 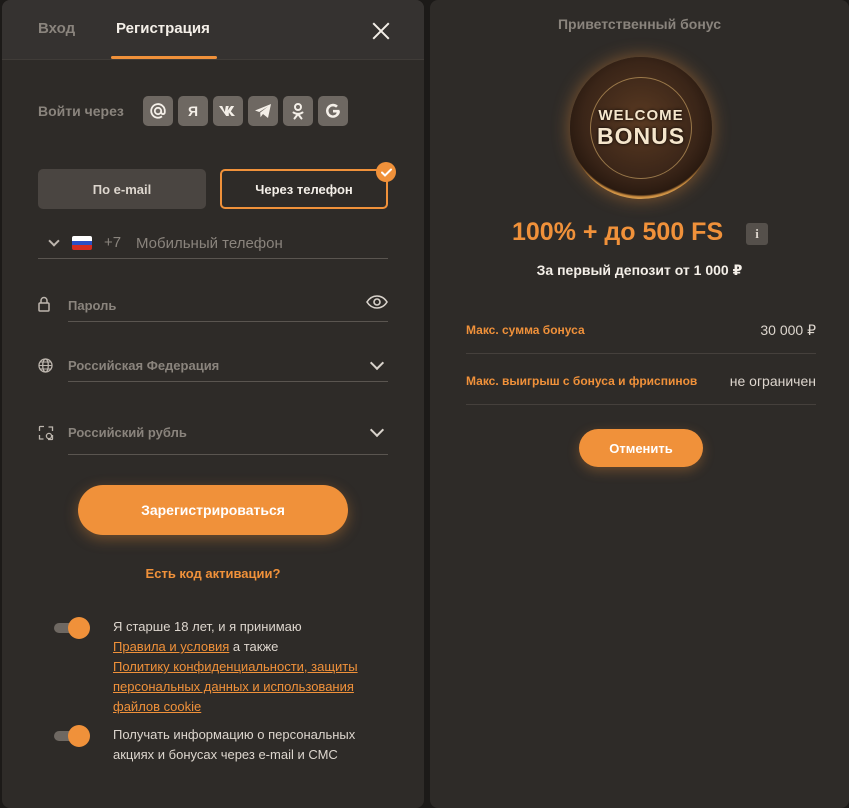 What do you see at coordinates (228, 111) in the screenshot?
I see `vk-icon` at bounding box center [228, 111].